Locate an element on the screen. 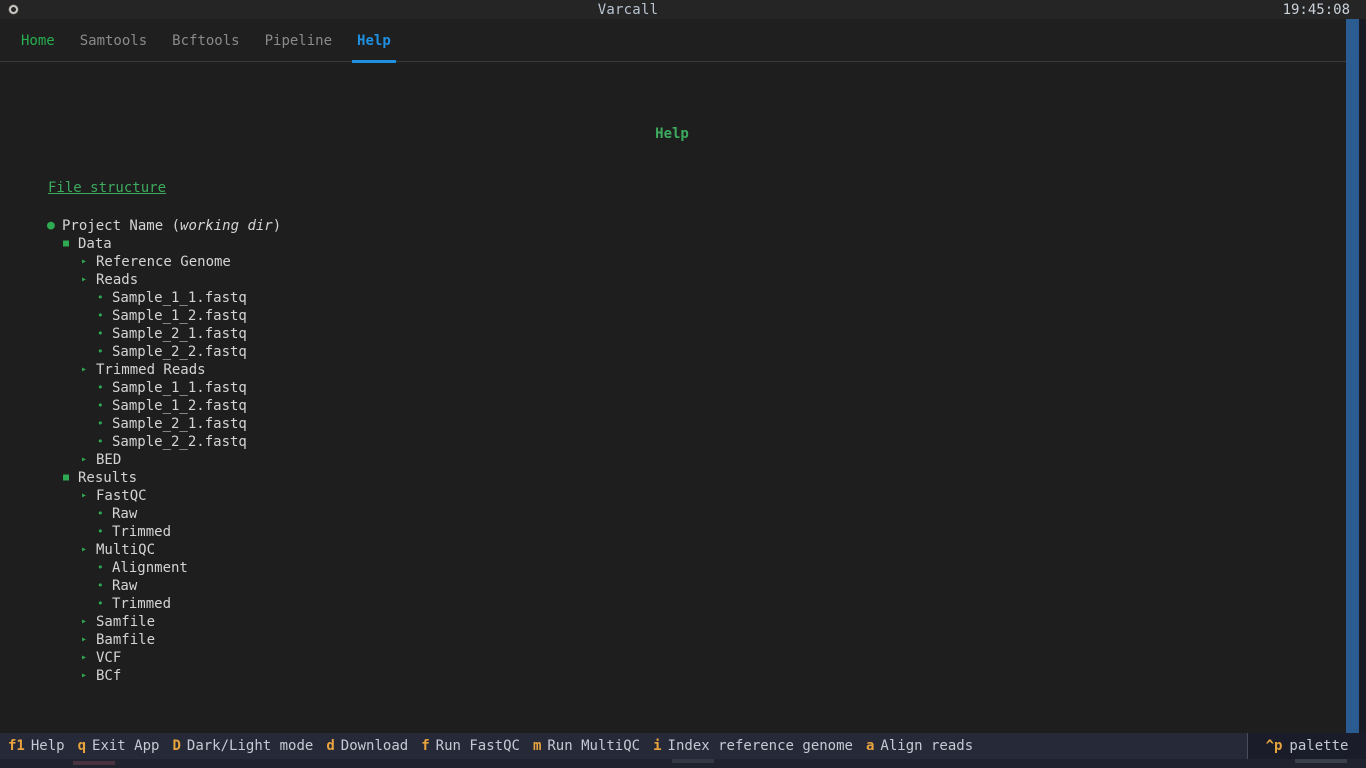 The width and height of the screenshot is (1366, 768). nav-item-help: Help is located at coordinates (374, 41).